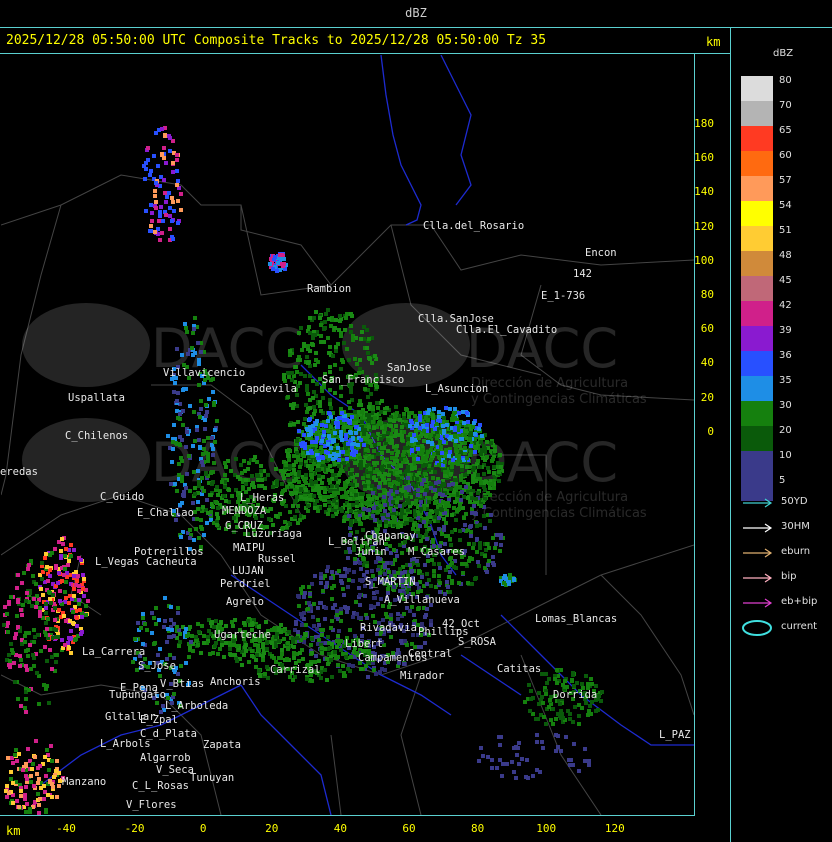  What do you see at coordinates (329, 289) in the screenshot?
I see `place-label: Rambion` at bounding box center [329, 289].